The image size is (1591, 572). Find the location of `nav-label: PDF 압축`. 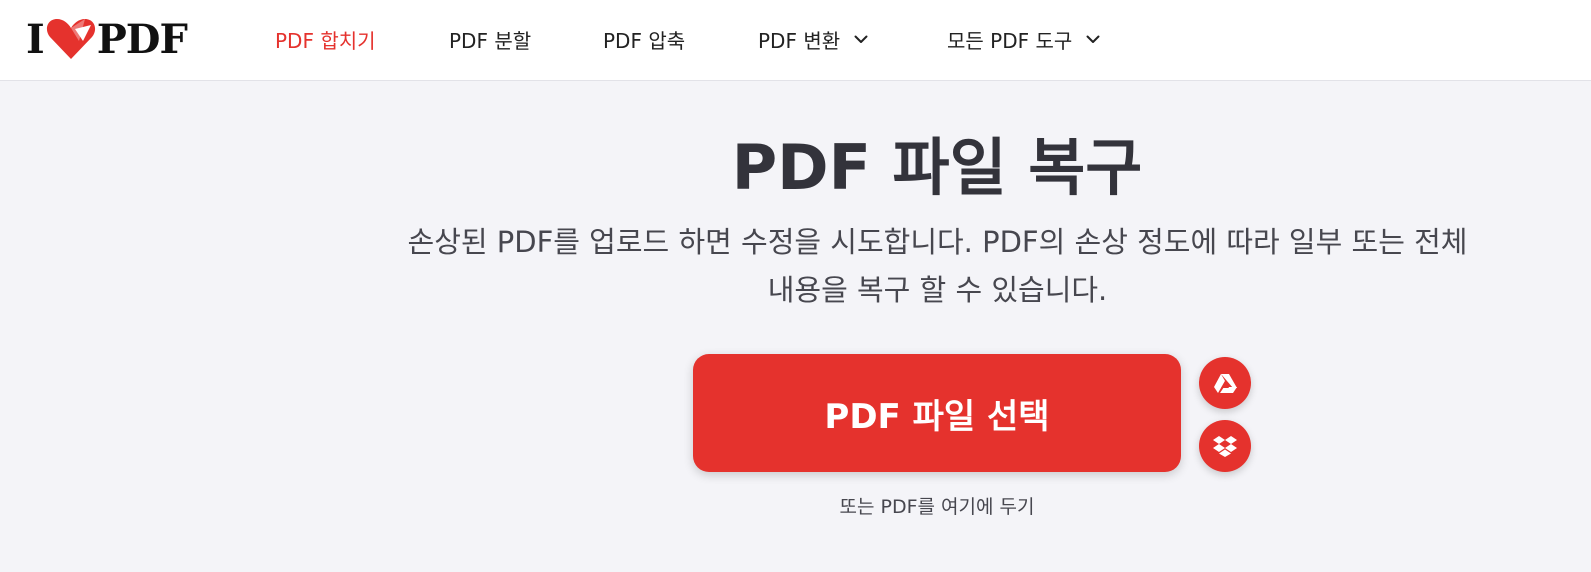

nav-label: PDF 압축 is located at coordinates (644, 40).